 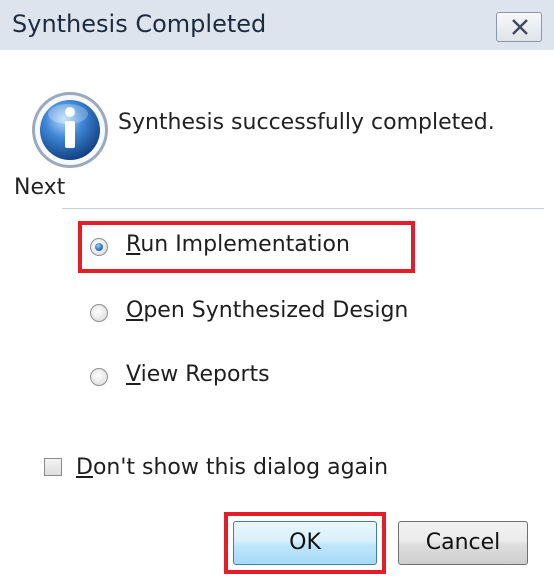 I want to click on close-icon, so click(x=520, y=27).